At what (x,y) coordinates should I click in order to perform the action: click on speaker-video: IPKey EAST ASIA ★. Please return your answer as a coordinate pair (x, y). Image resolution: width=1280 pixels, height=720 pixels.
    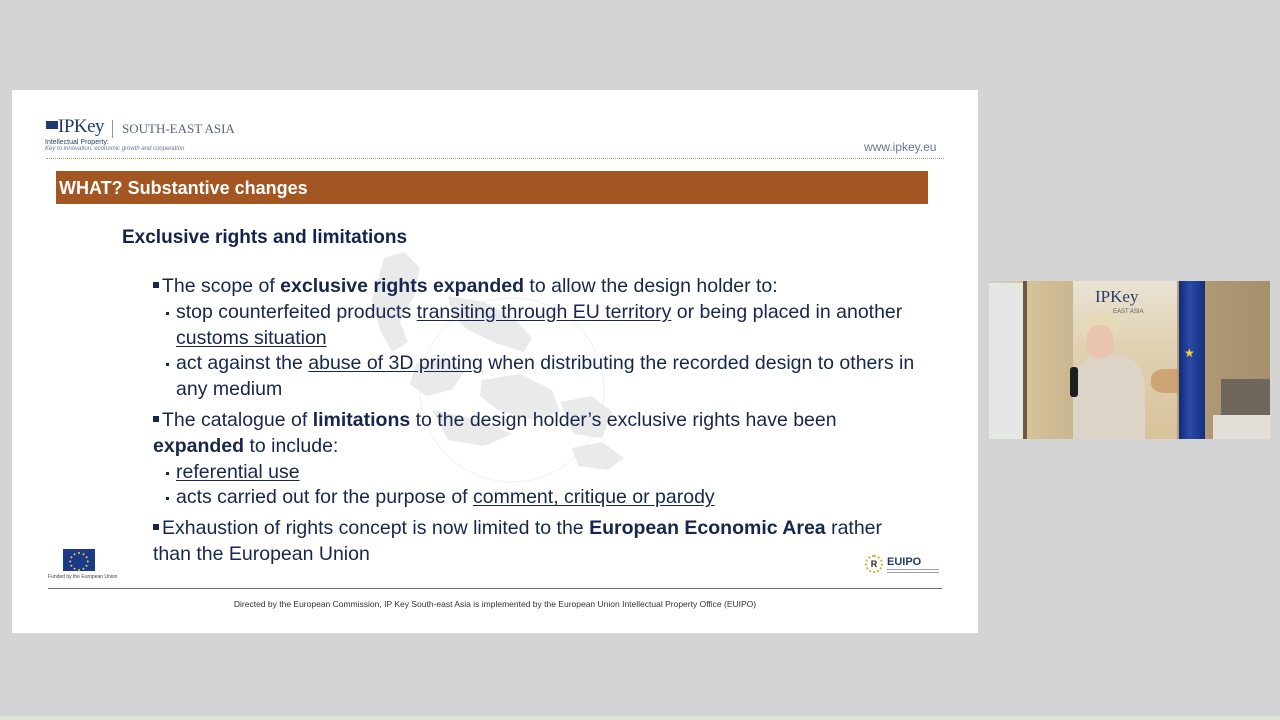
    Looking at the image, I should click on (1129, 360).